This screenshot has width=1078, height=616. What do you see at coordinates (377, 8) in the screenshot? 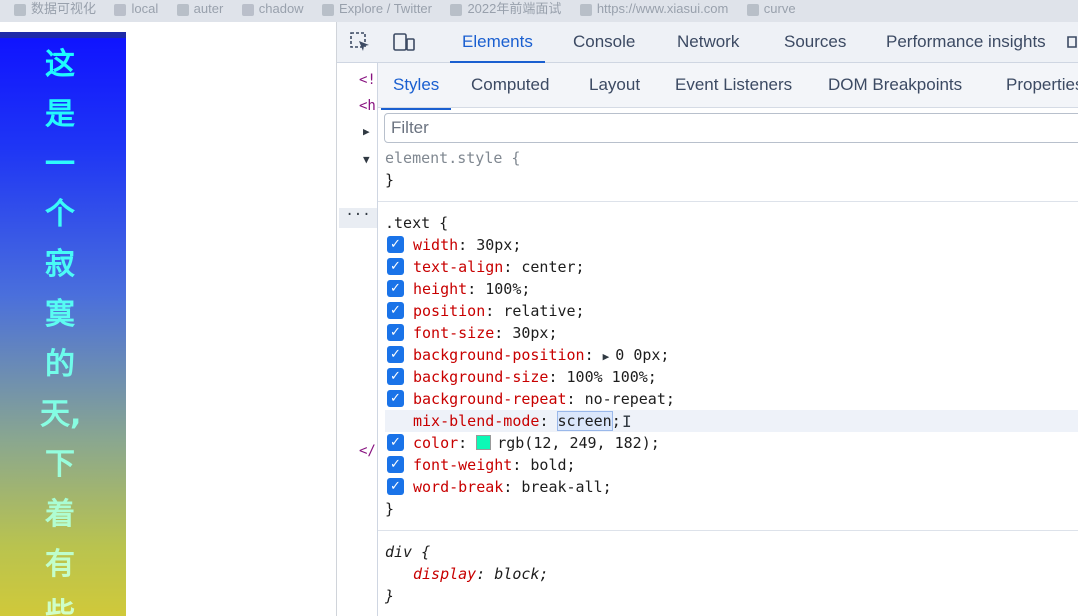
I see `bookmark-item: Explore / Twitter` at bounding box center [377, 8].